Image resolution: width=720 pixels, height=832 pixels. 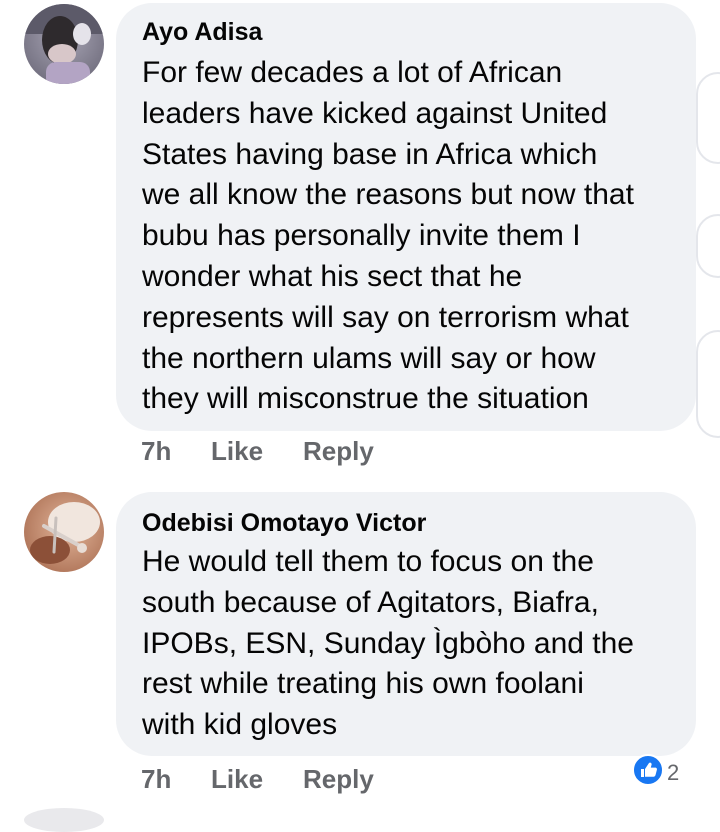 What do you see at coordinates (673, 772) in the screenshot?
I see `reaction-count: 2` at bounding box center [673, 772].